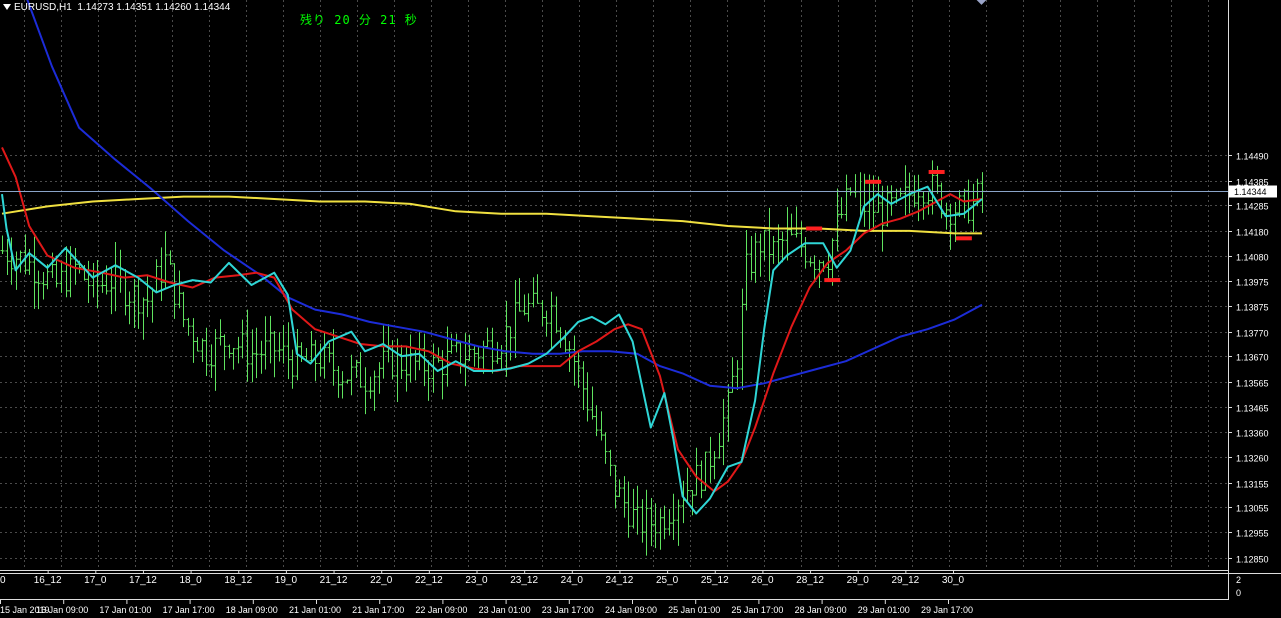 This screenshot has width=1281, height=618. What do you see at coordinates (505, 610) in the screenshot?
I see `x-tick-label-bottom: 23 Jan 01:00` at bounding box center [505, 610].